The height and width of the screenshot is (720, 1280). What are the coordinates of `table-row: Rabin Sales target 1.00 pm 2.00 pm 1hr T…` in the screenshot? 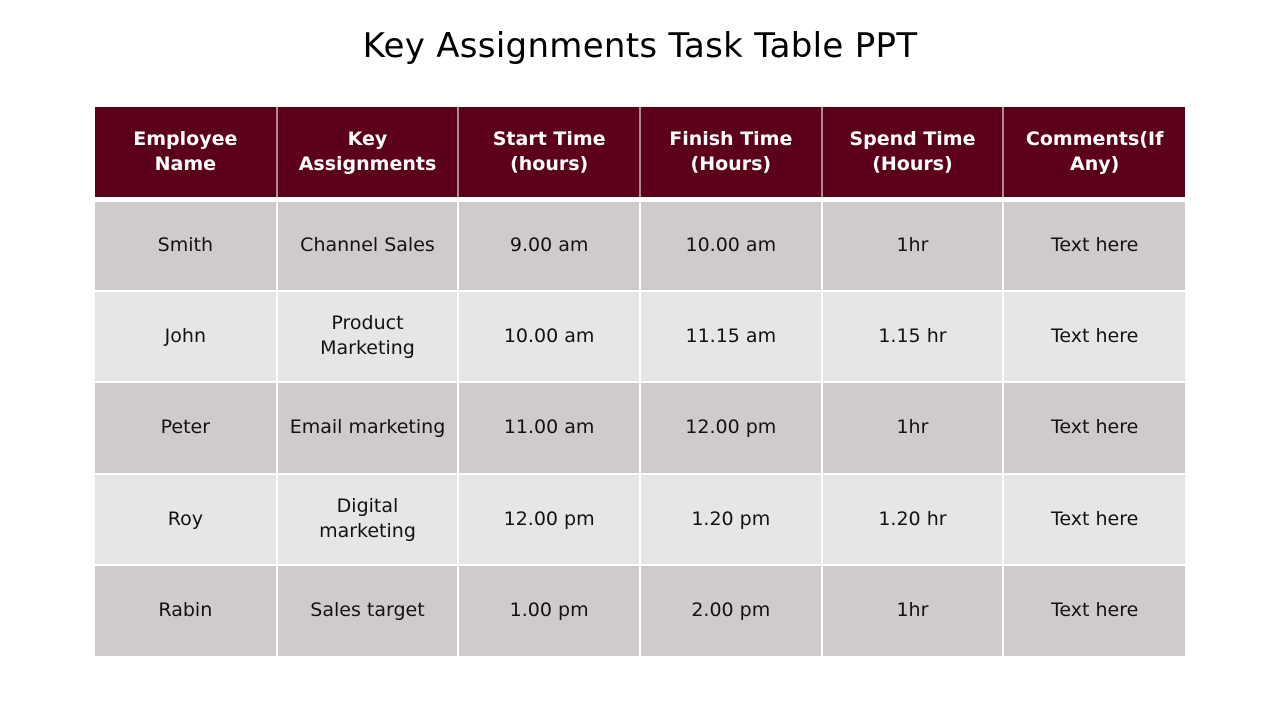 It's located at (640, 611).